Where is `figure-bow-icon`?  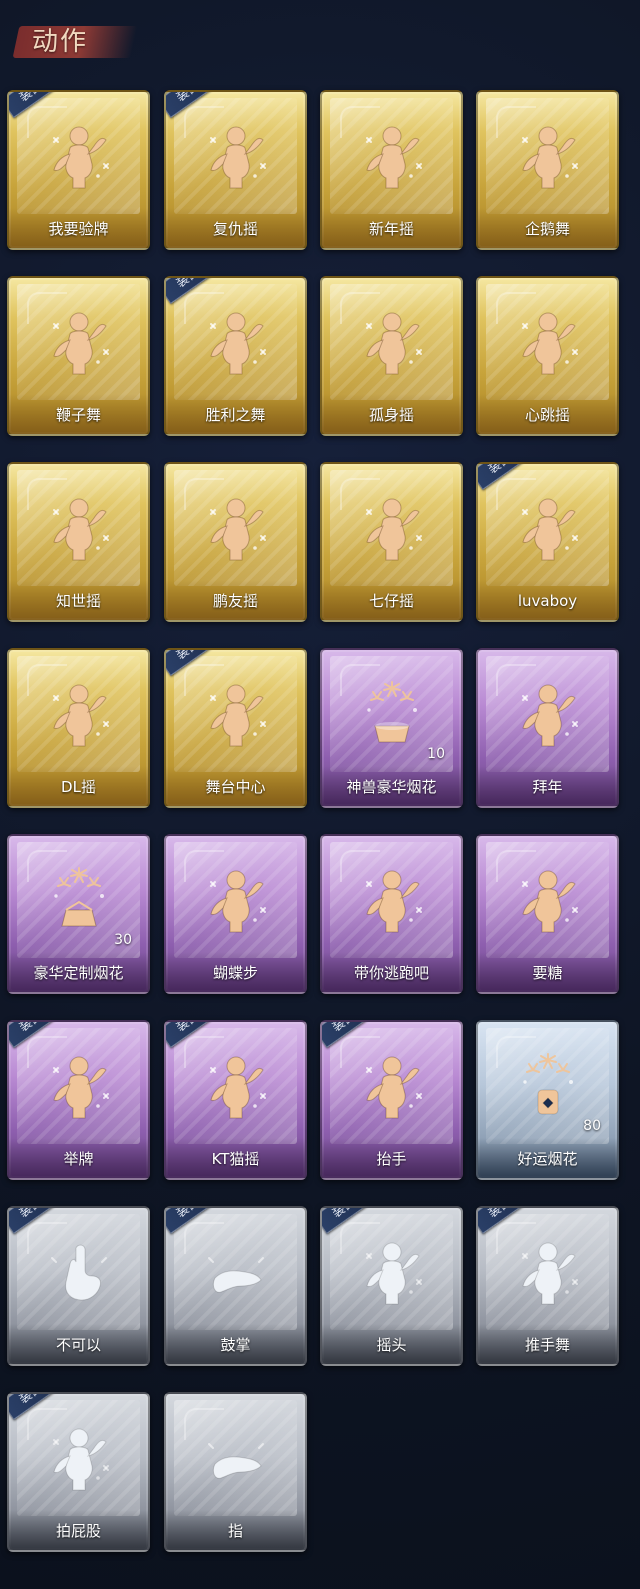
figure-bow-icon is located at coordinates (548, 715).